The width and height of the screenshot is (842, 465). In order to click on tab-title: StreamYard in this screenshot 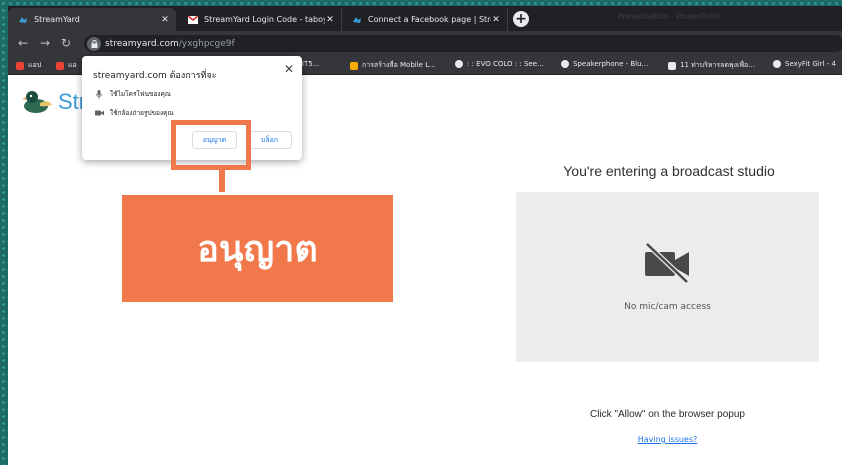, I will do `click(57, 19)`.